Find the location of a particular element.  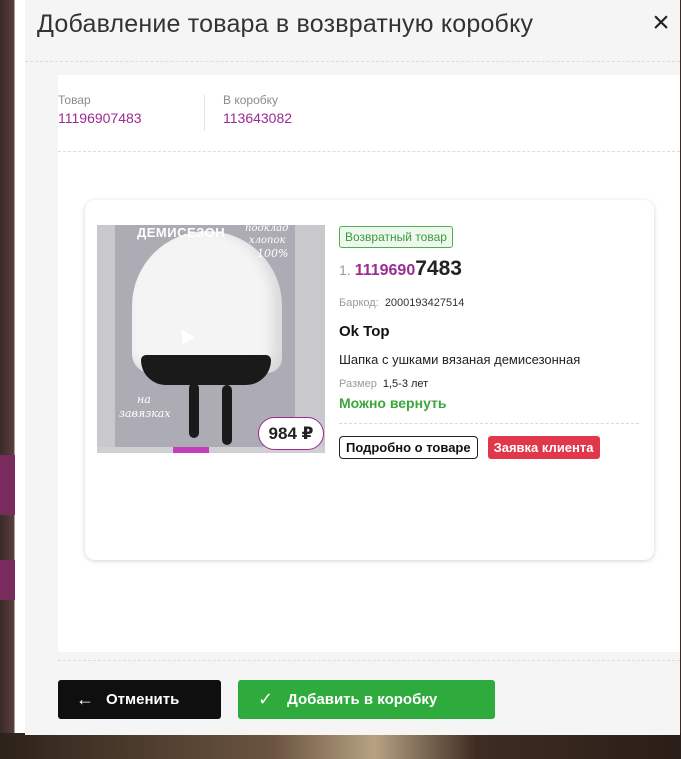

image-caption-note: на is located at coordinates (144, 399).